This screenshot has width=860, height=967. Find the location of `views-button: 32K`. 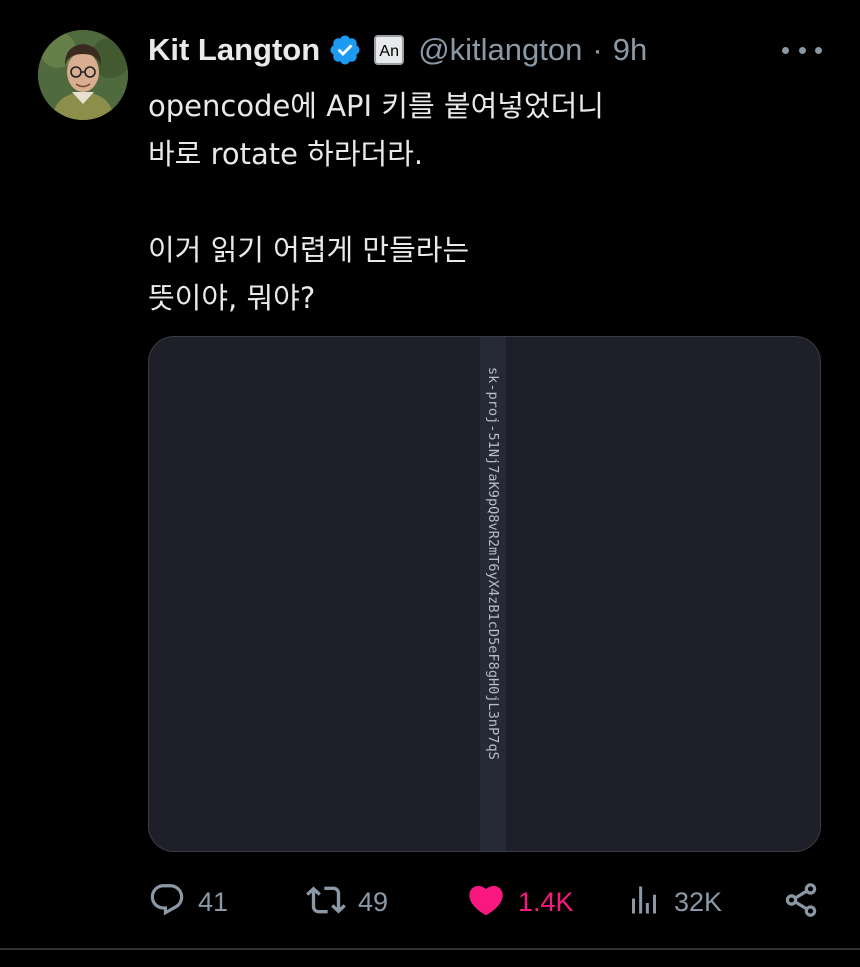

views-button: 32K is located at coordinates (674, 902).